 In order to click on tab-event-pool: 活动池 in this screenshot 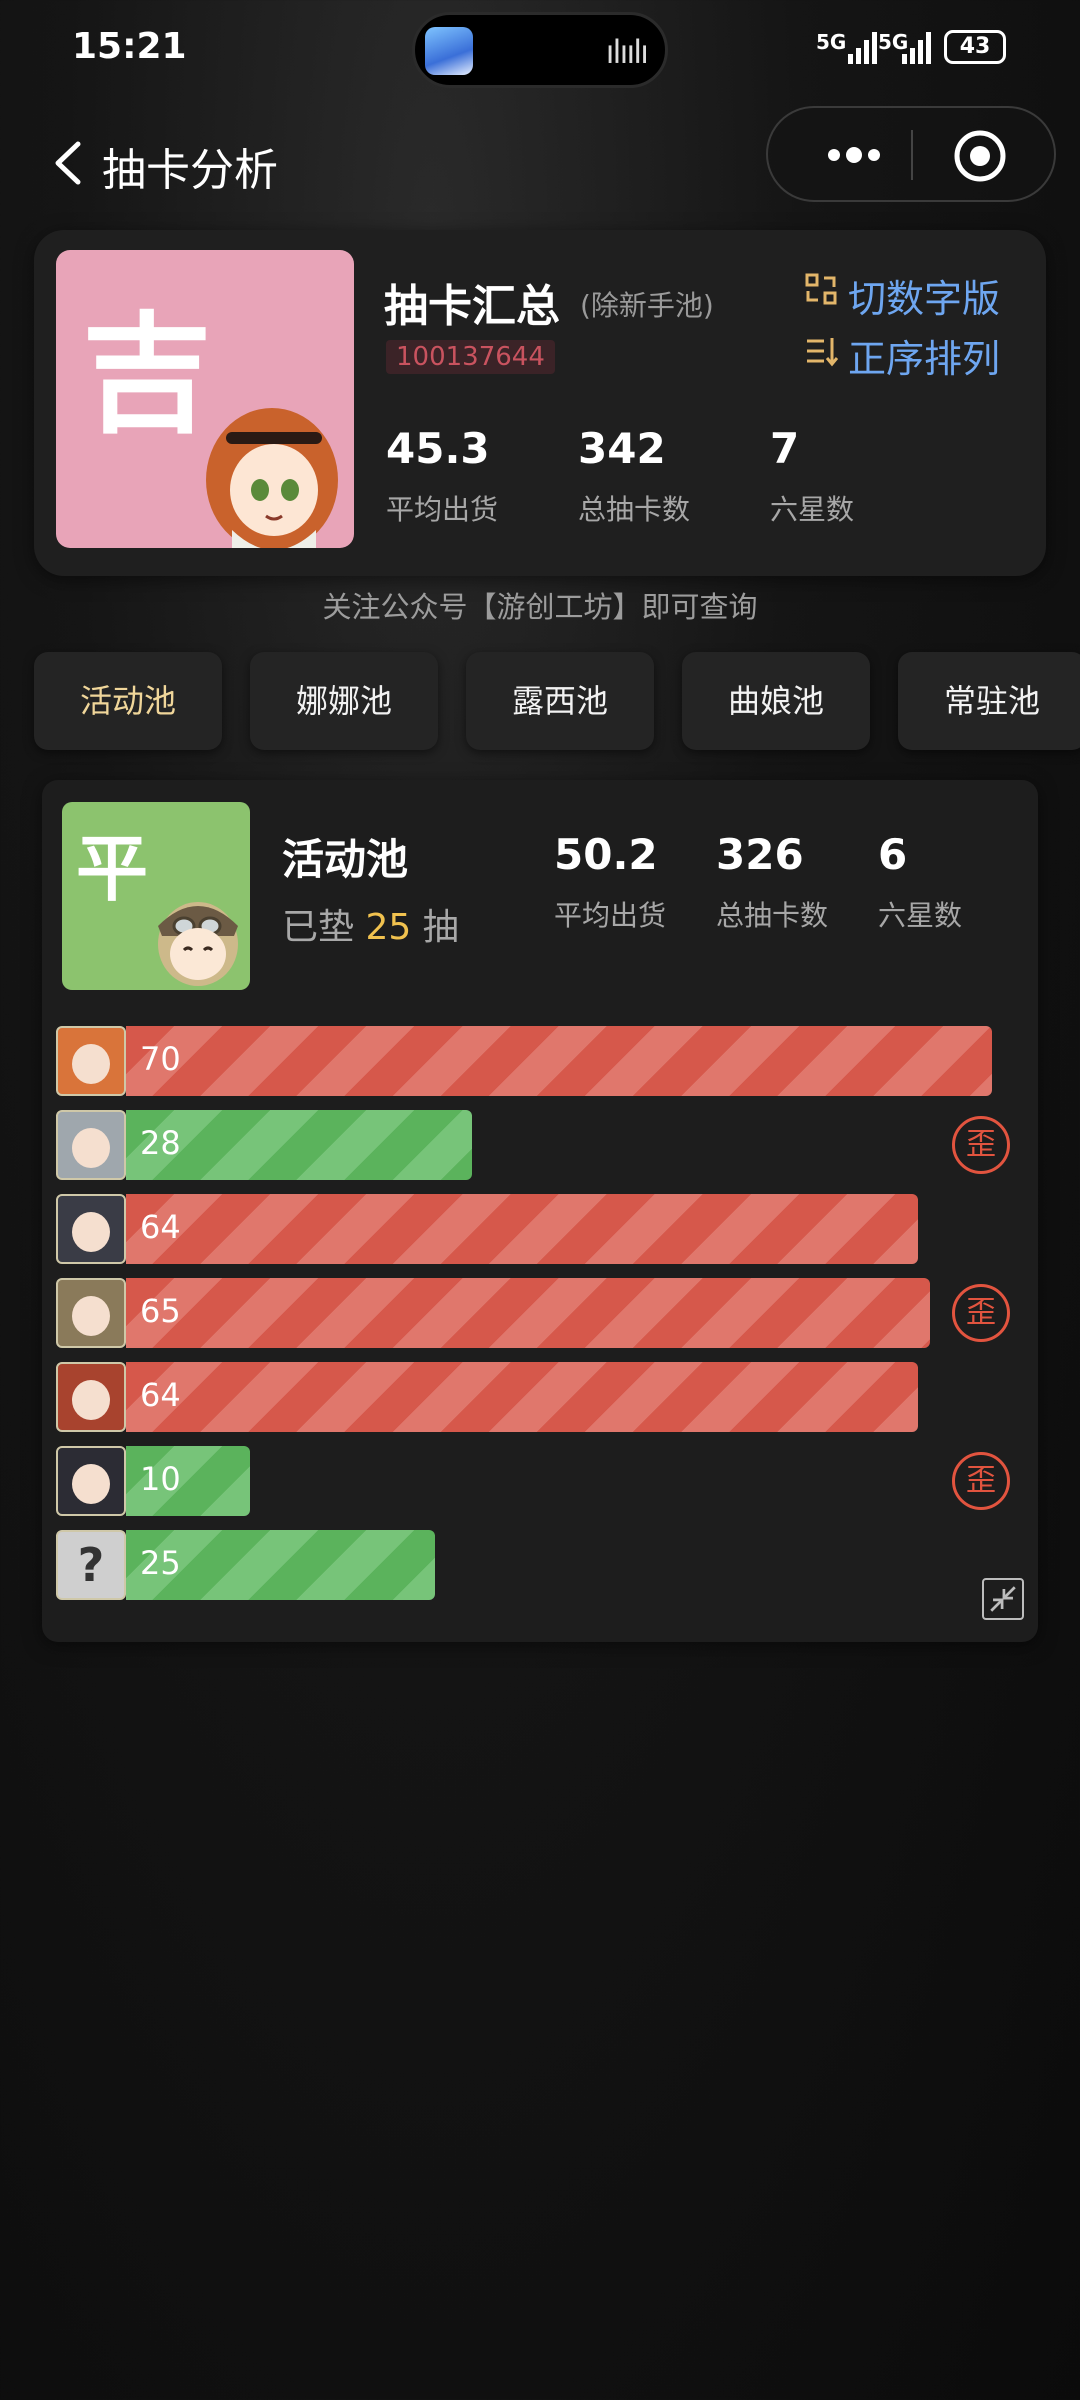, I will do `click(128, 701)`.